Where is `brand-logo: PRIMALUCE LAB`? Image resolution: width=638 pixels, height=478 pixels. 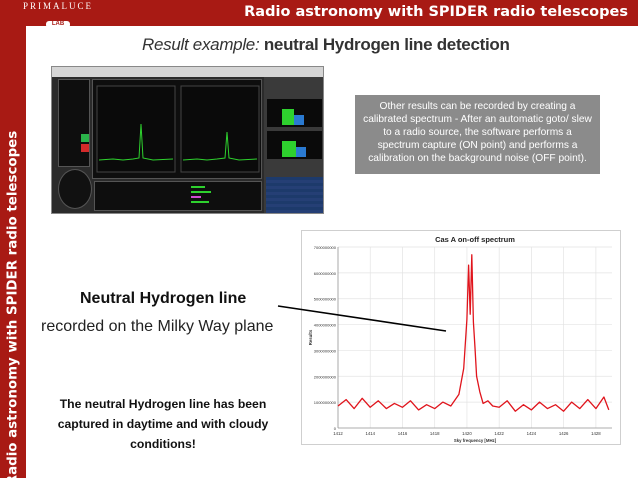
brand-logo: PRIMALUCE LAB is located at coordinates (58, 14).